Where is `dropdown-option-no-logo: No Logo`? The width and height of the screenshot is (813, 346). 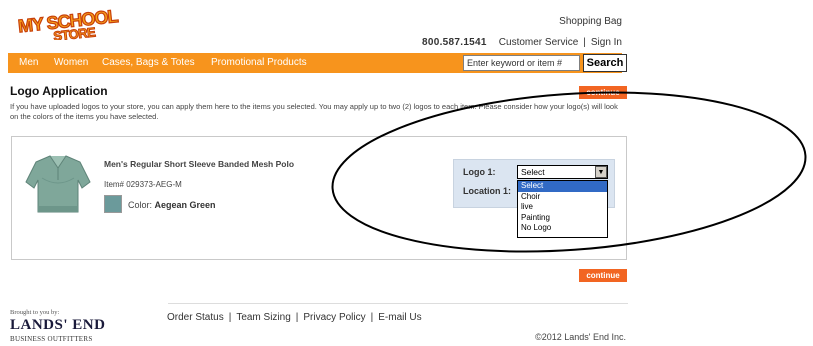 dropdown-option-no-logo: No Logo is located at coordinates (562, 228).